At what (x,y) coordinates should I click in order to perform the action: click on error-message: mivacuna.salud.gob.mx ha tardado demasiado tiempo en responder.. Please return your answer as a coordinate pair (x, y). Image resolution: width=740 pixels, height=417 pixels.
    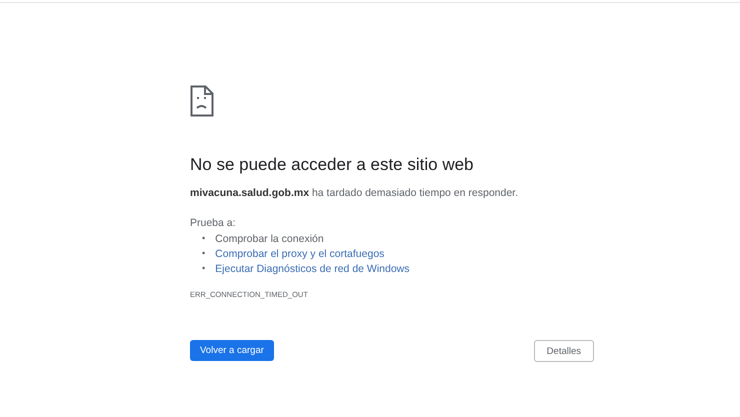
    Looking at the image, I should click on (355, 193).